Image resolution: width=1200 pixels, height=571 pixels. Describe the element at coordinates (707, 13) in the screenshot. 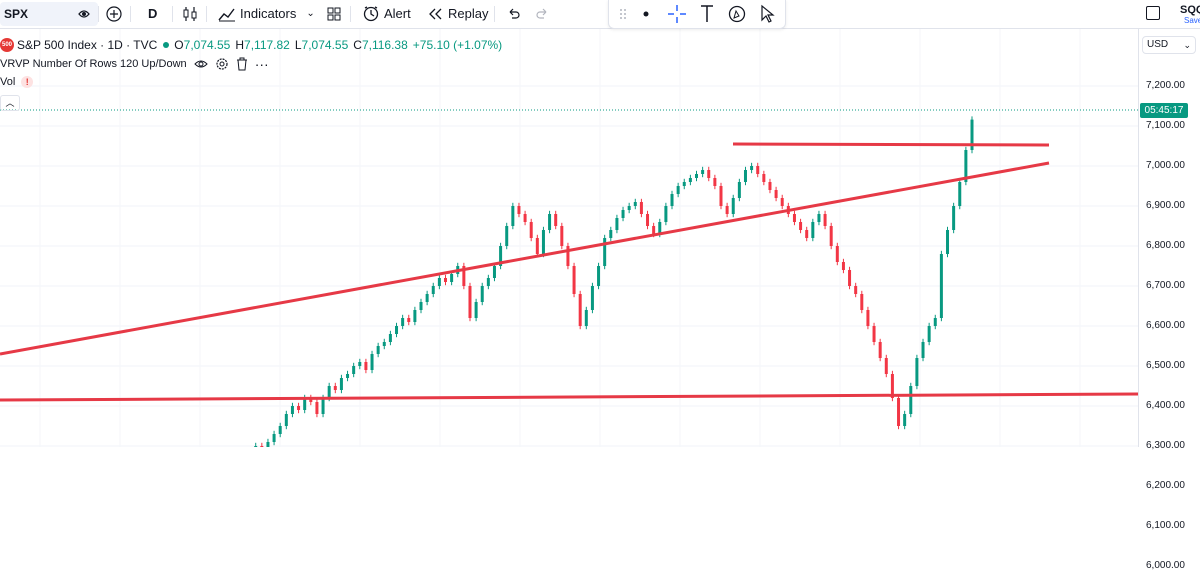

I see `text-tool-icon` at that location.